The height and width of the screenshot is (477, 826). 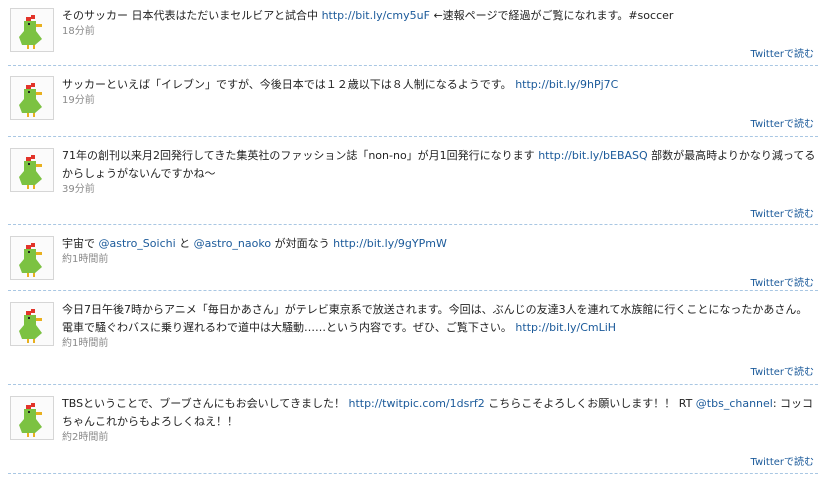 What do you see at coordinates (439, 101) in the screenshot?
I see `tweet-timestamp: 19分前` at bounding box center [439, 101].